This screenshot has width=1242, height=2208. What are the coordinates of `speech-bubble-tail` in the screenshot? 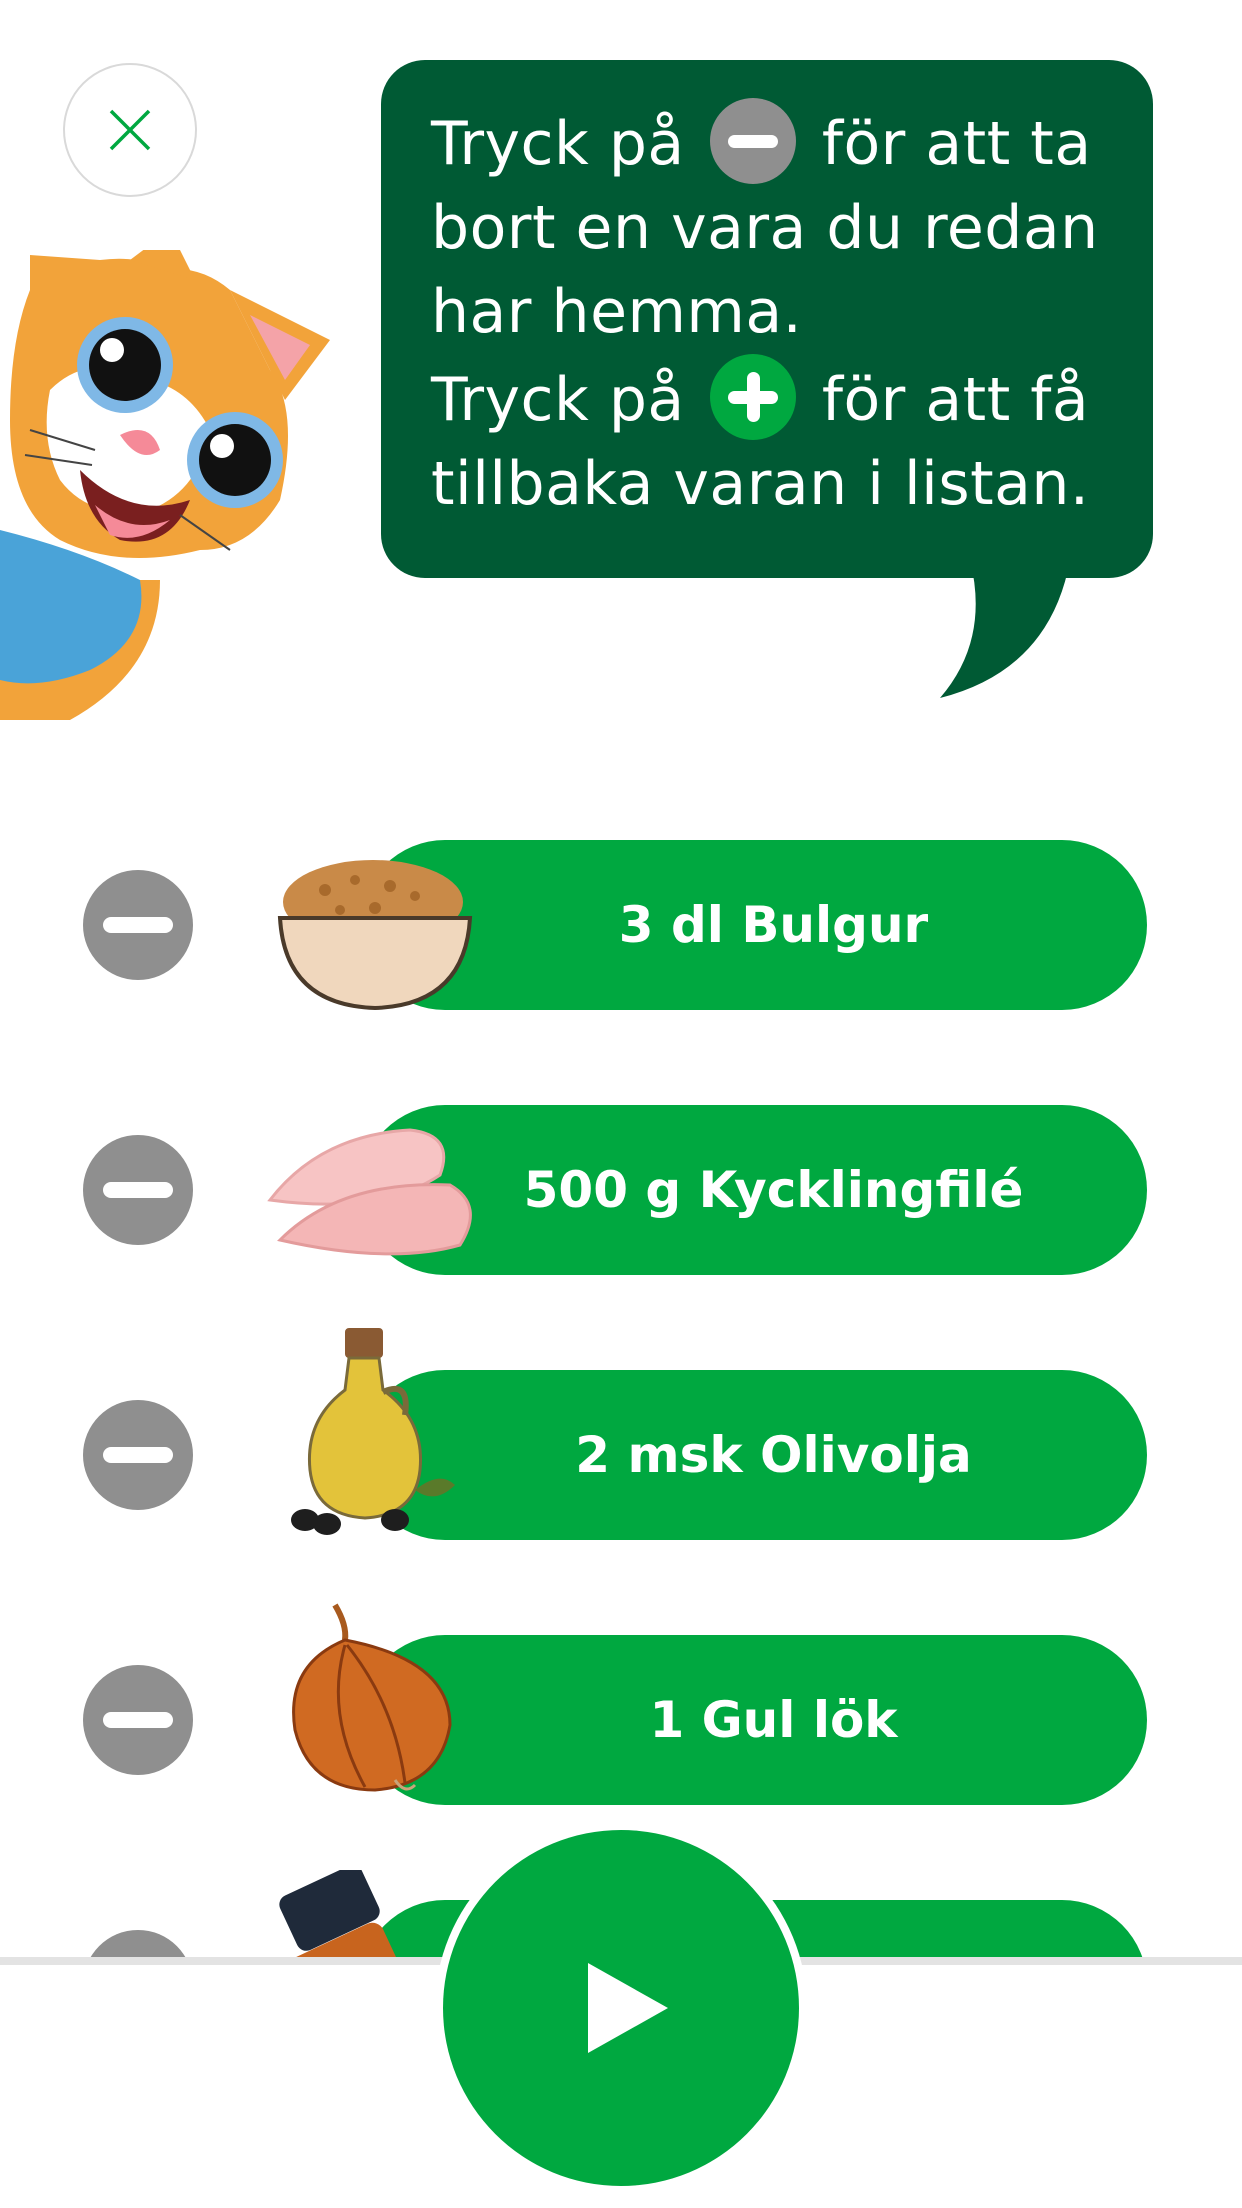 It's located at (995, 629).